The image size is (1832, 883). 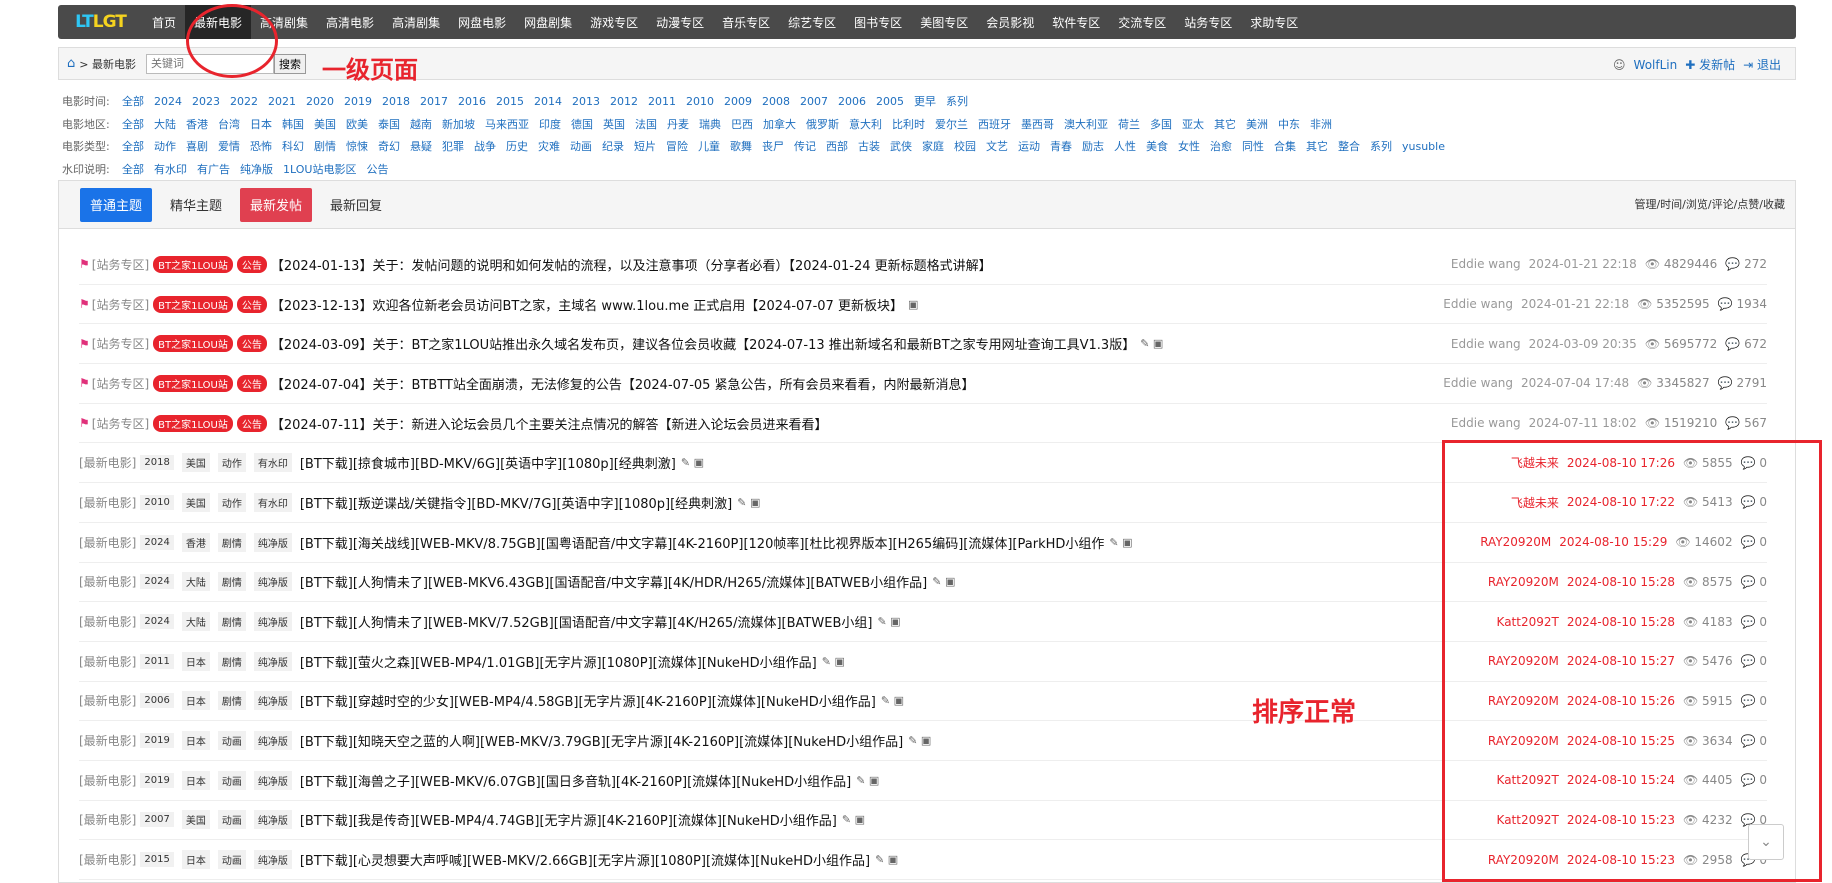 I want to click on region-tag: 美国, so click(x=195, y=502).